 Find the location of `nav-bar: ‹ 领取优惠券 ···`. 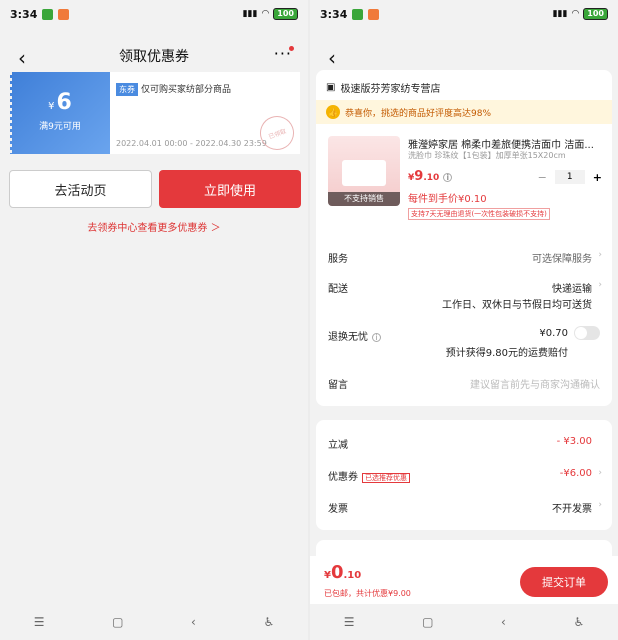

nav-bar: ‹ 领取优惠券 ··· is located at coordinates (154, 56).